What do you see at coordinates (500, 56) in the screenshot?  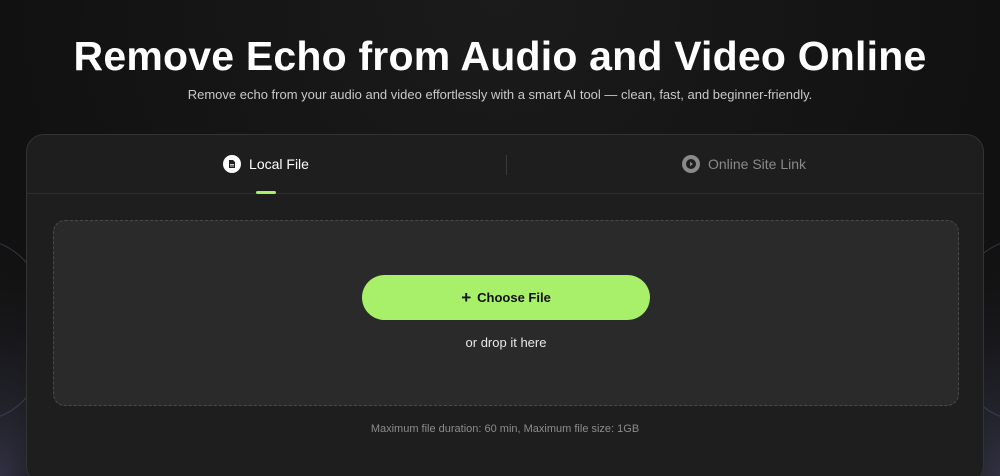 I see `page-title: Remove Echo from Audio and Video Online` at bounding box center [500, 56].